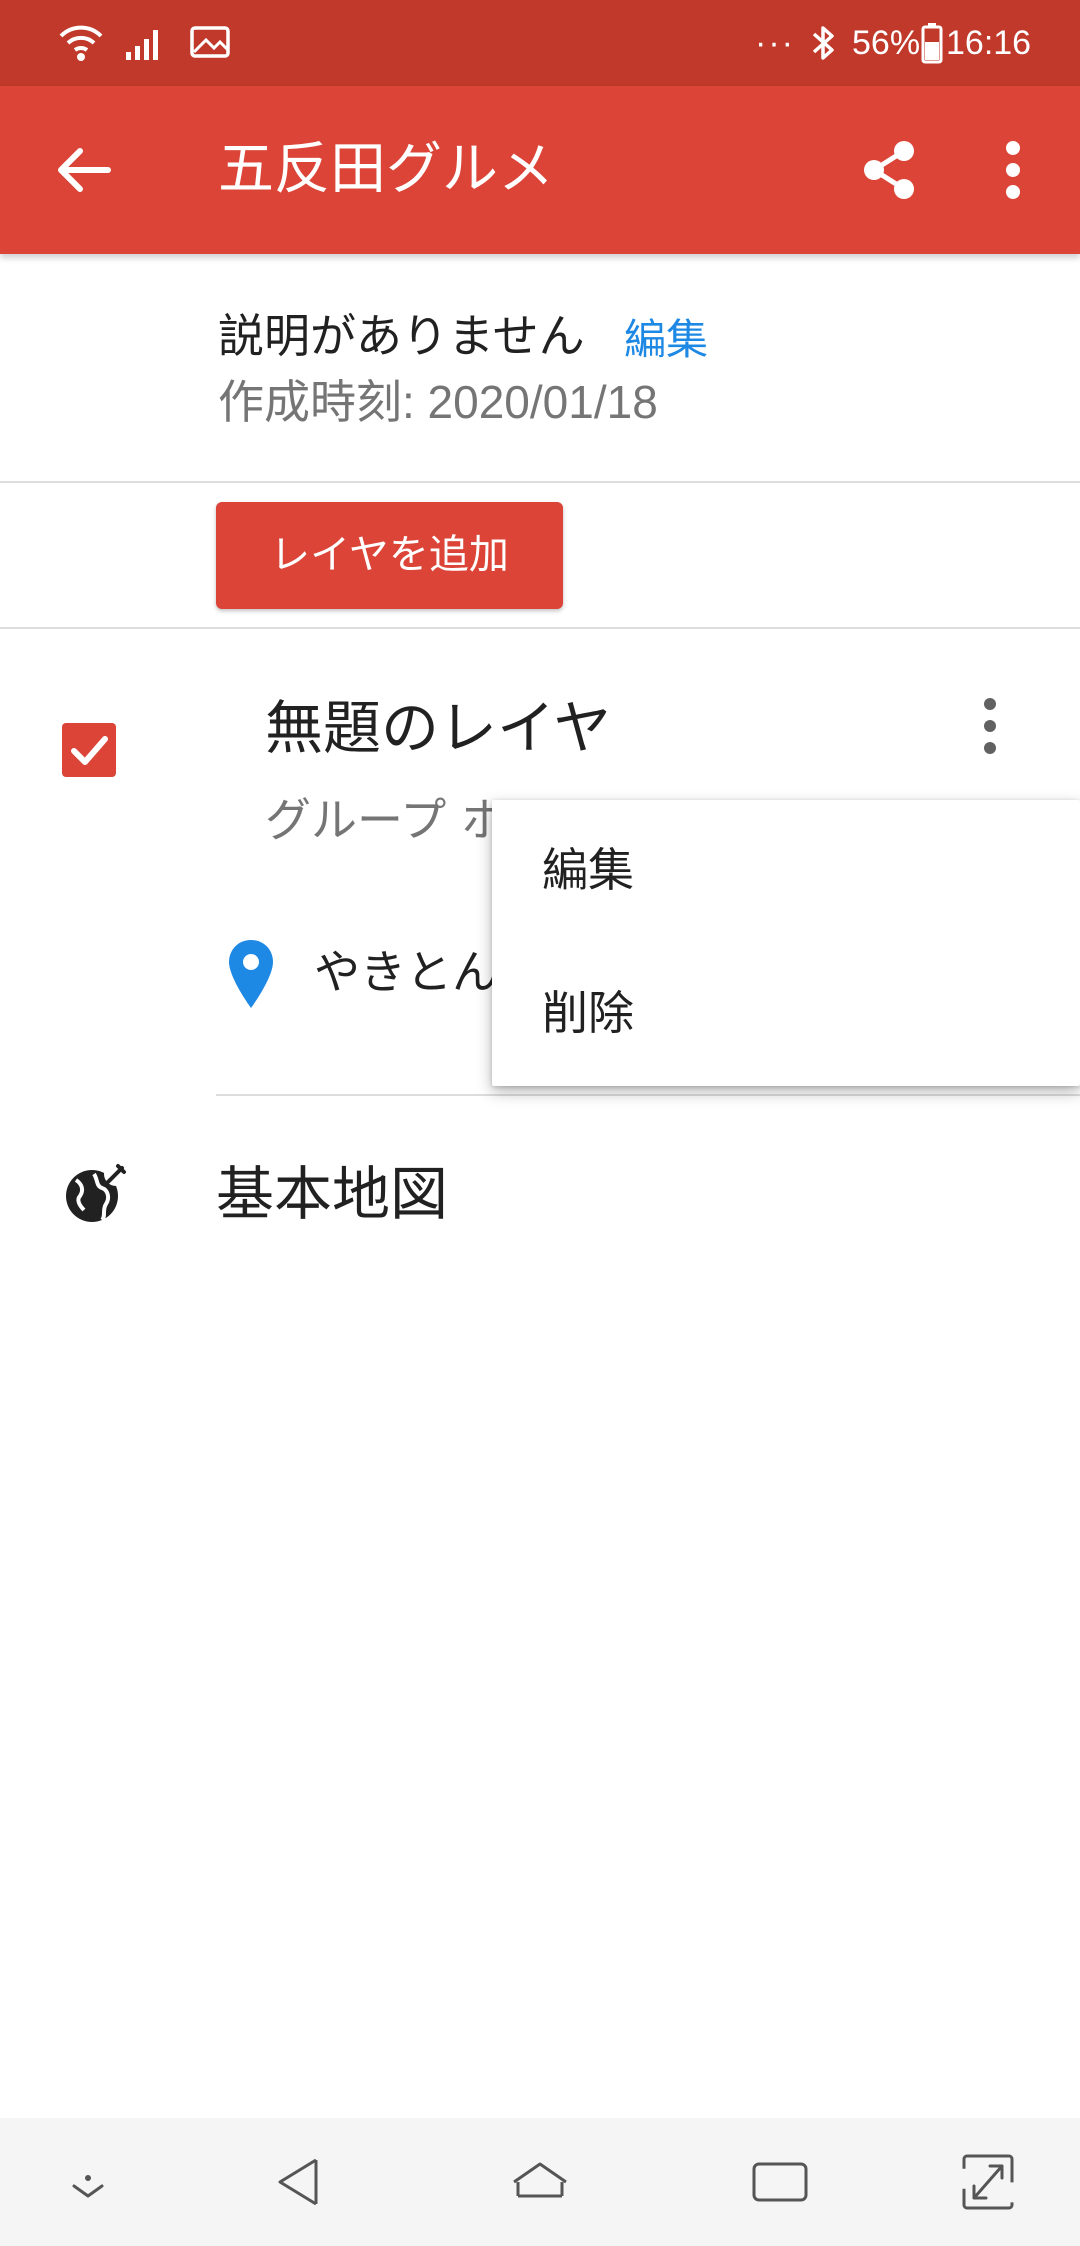 The image size is (1080, 2246). I want to click on status-bar: ··· 56% 16:16, so click(540, 43).